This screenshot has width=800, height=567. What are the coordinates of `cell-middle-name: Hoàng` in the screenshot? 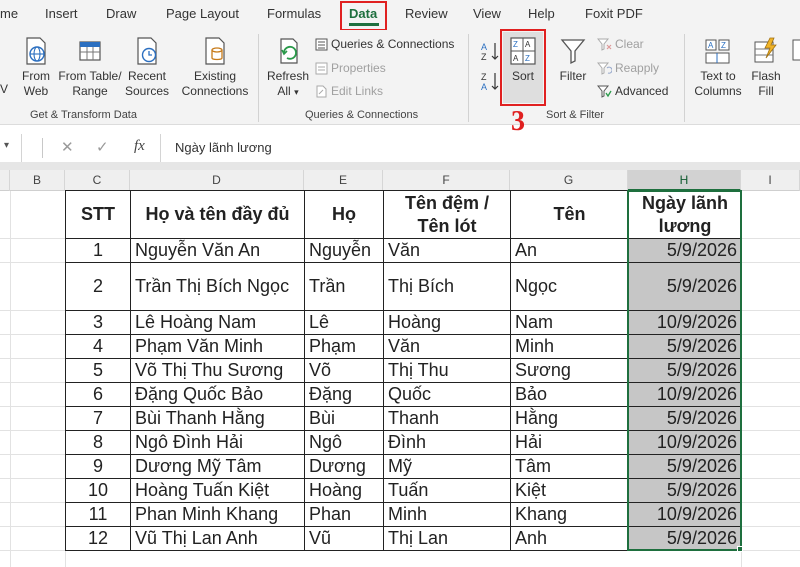 It's located at (447, 322).